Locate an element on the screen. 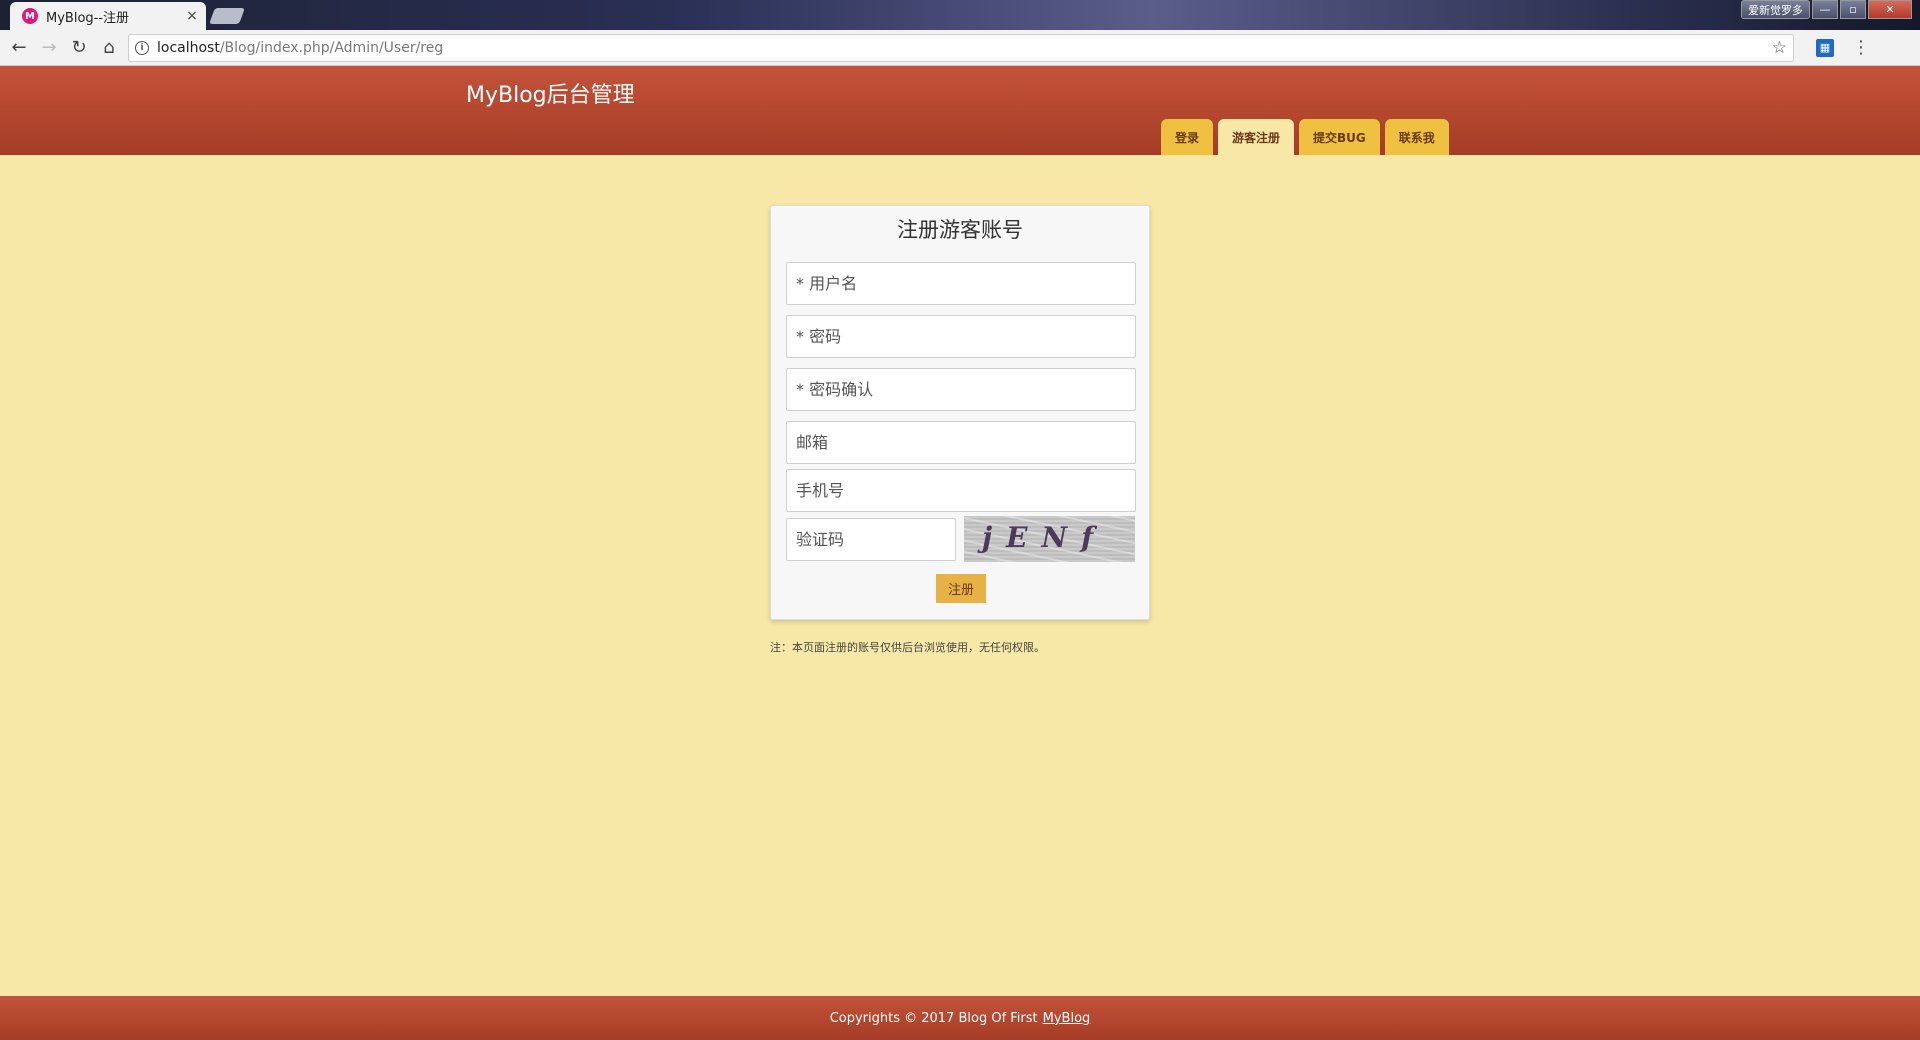 The height and width of the screenshot is (1040, 1920). captcha-text: jENf is located at coordinates (1045, 537).